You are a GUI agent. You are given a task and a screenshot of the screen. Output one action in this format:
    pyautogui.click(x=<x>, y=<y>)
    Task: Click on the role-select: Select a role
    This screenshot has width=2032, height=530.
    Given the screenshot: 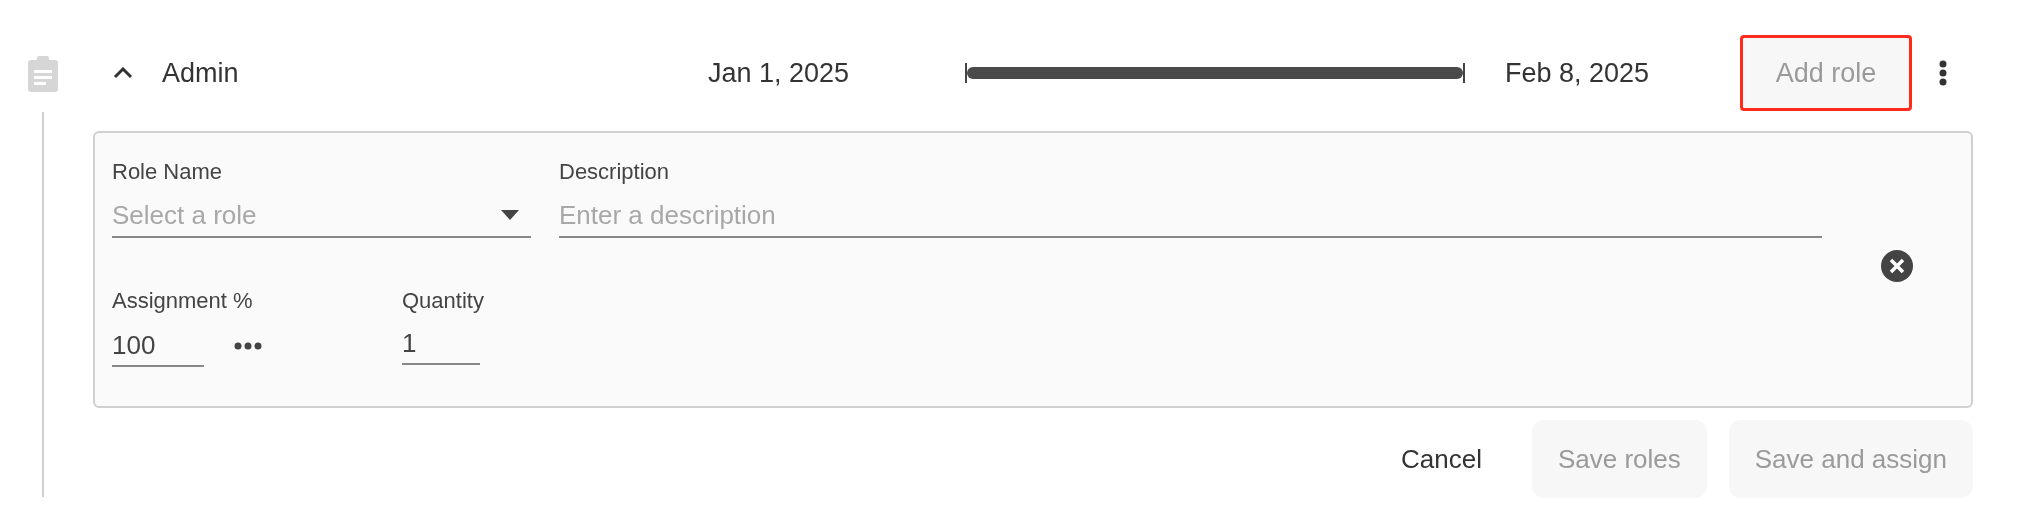 What is the action you would take?
    pyautogui.click(x=321, y=216)
    